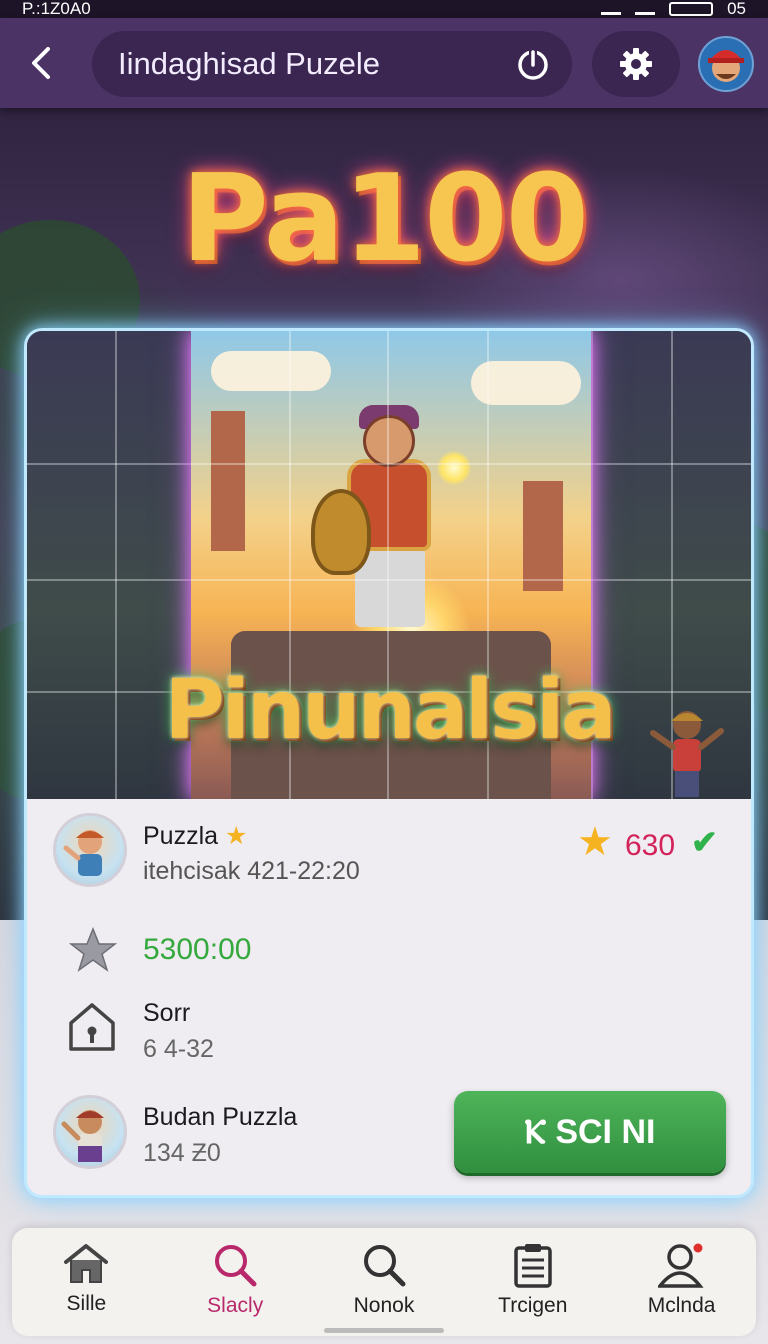 The image size is (768, 1344). I want to click on app-title: Iindaghisad Puzele, so click(249, 63).